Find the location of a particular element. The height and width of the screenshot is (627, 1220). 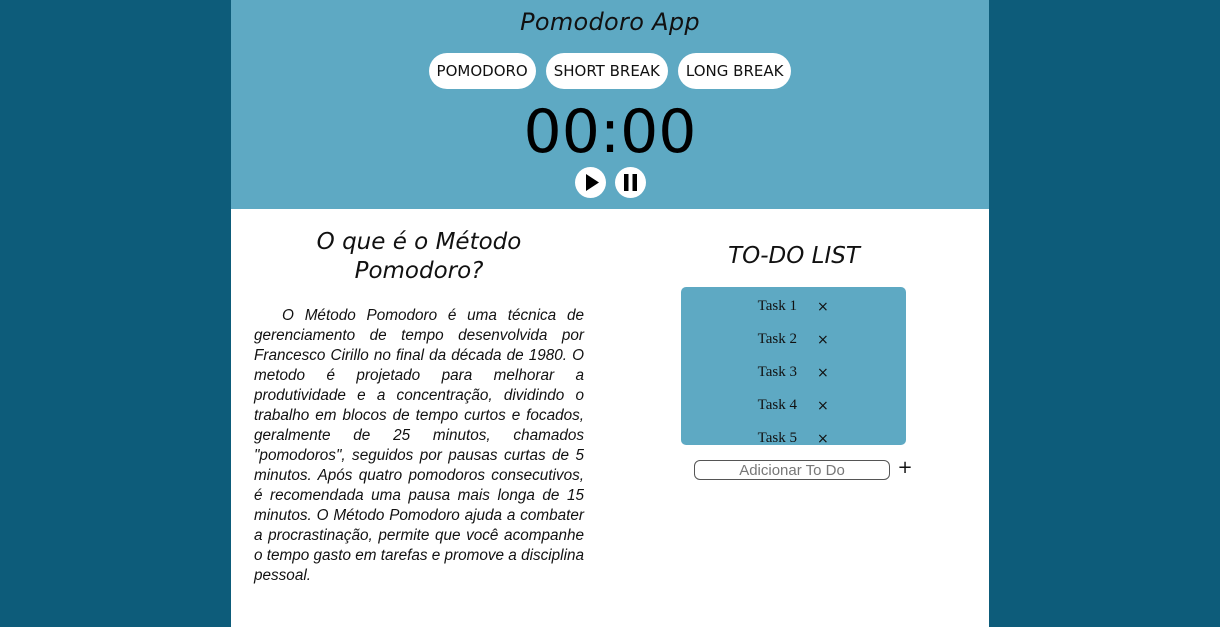

todo-title: TO-DO LIST is located at coordinates (794, 256).